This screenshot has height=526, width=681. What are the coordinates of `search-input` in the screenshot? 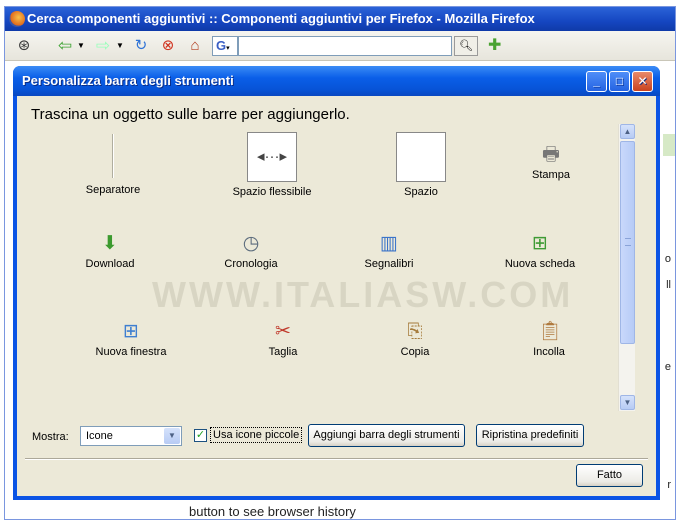 It's located at (345, 46).